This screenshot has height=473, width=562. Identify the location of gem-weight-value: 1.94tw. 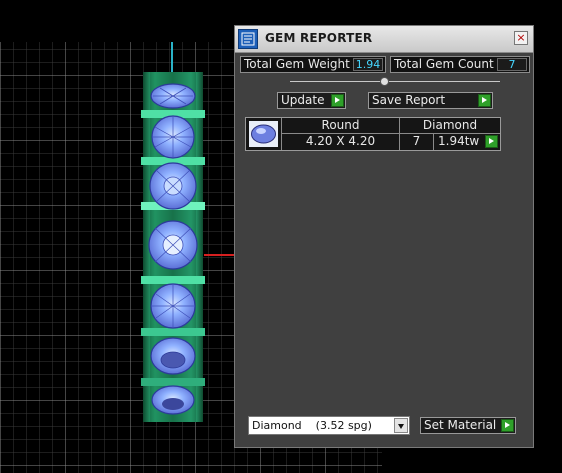
(459, 141).